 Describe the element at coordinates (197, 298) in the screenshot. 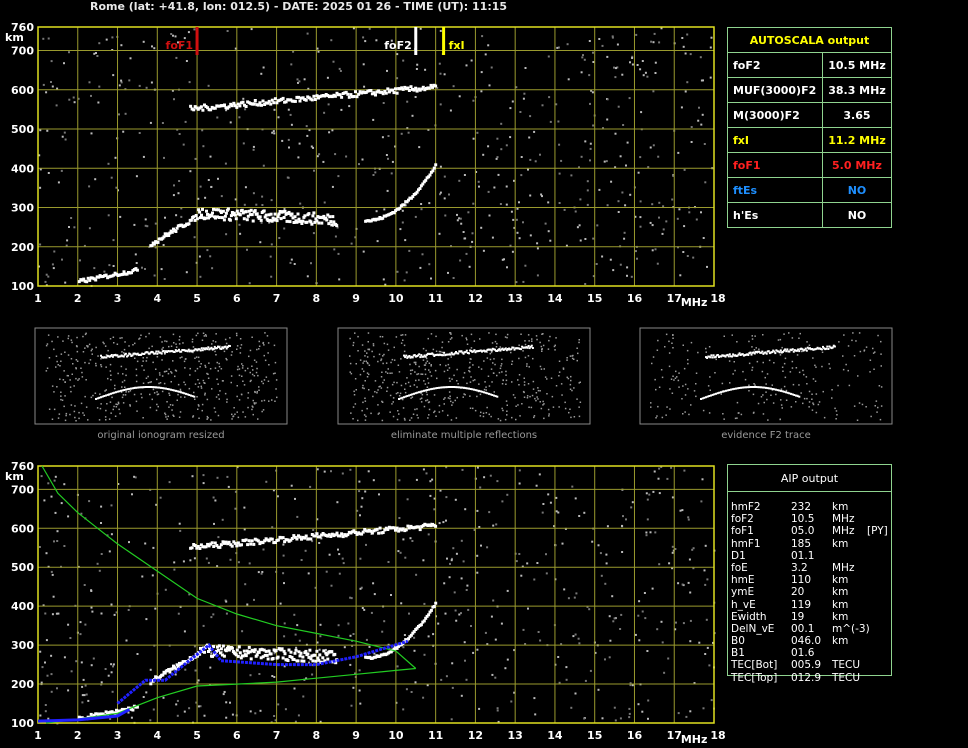

I see `x-tick-label: 5` at that location.